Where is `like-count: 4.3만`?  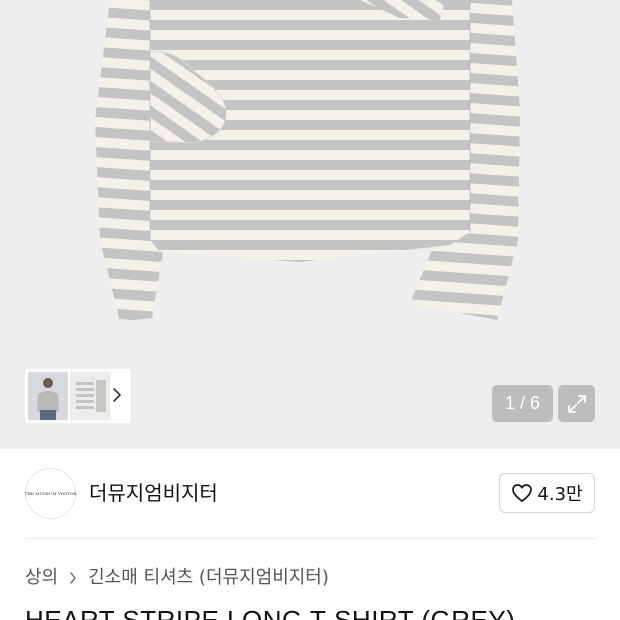
like-count: 4.3만 is located at coordinates (560, 494).